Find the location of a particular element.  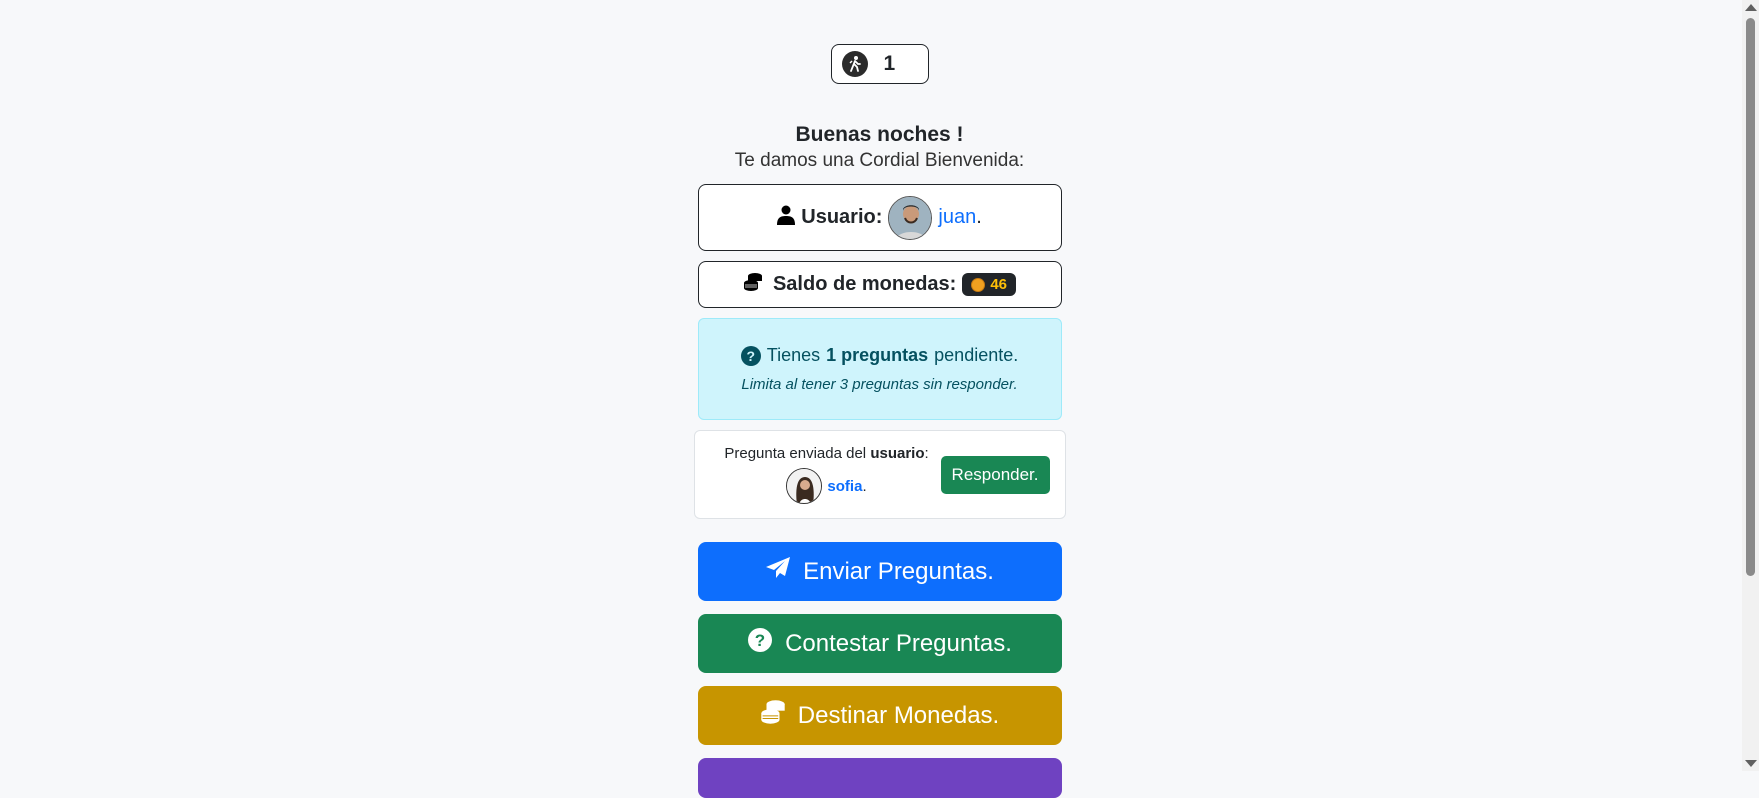

scroll-up-icon is located at coordinates (1751, 7).